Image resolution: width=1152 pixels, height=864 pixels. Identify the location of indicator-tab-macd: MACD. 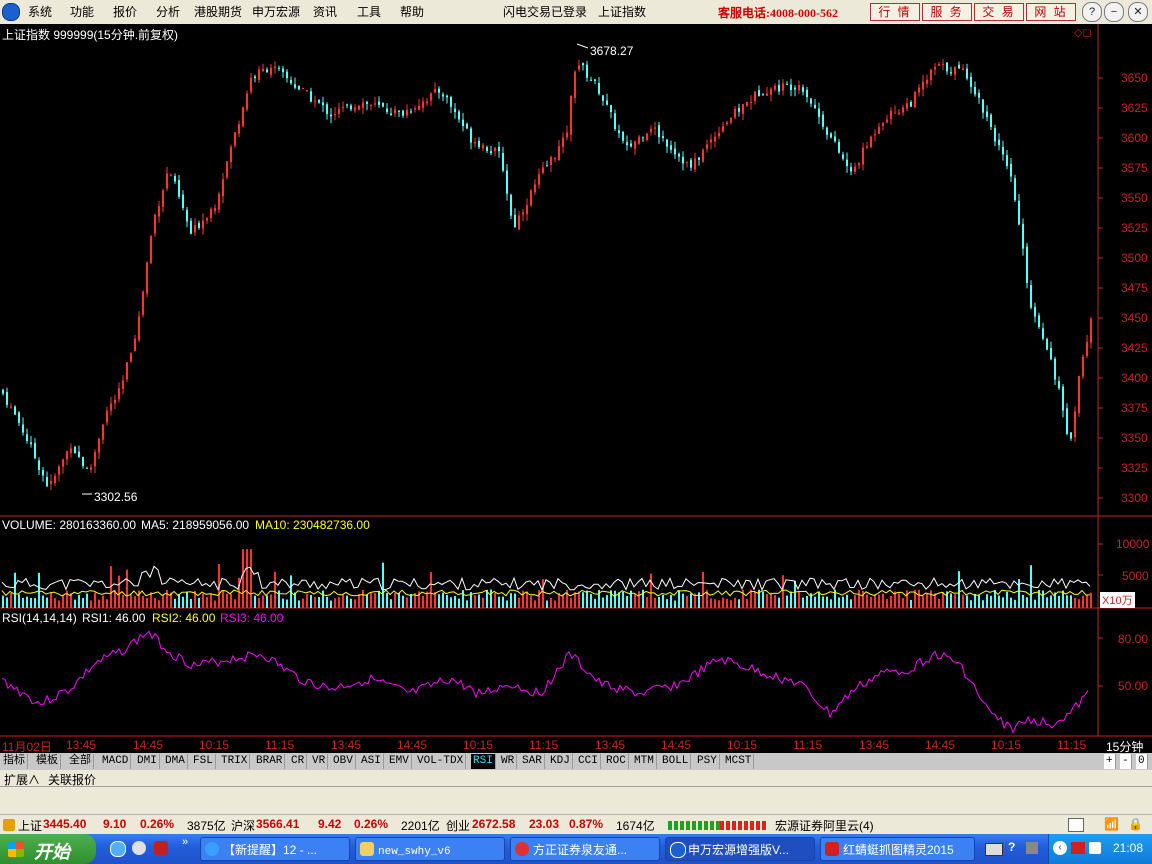
(116, 761).